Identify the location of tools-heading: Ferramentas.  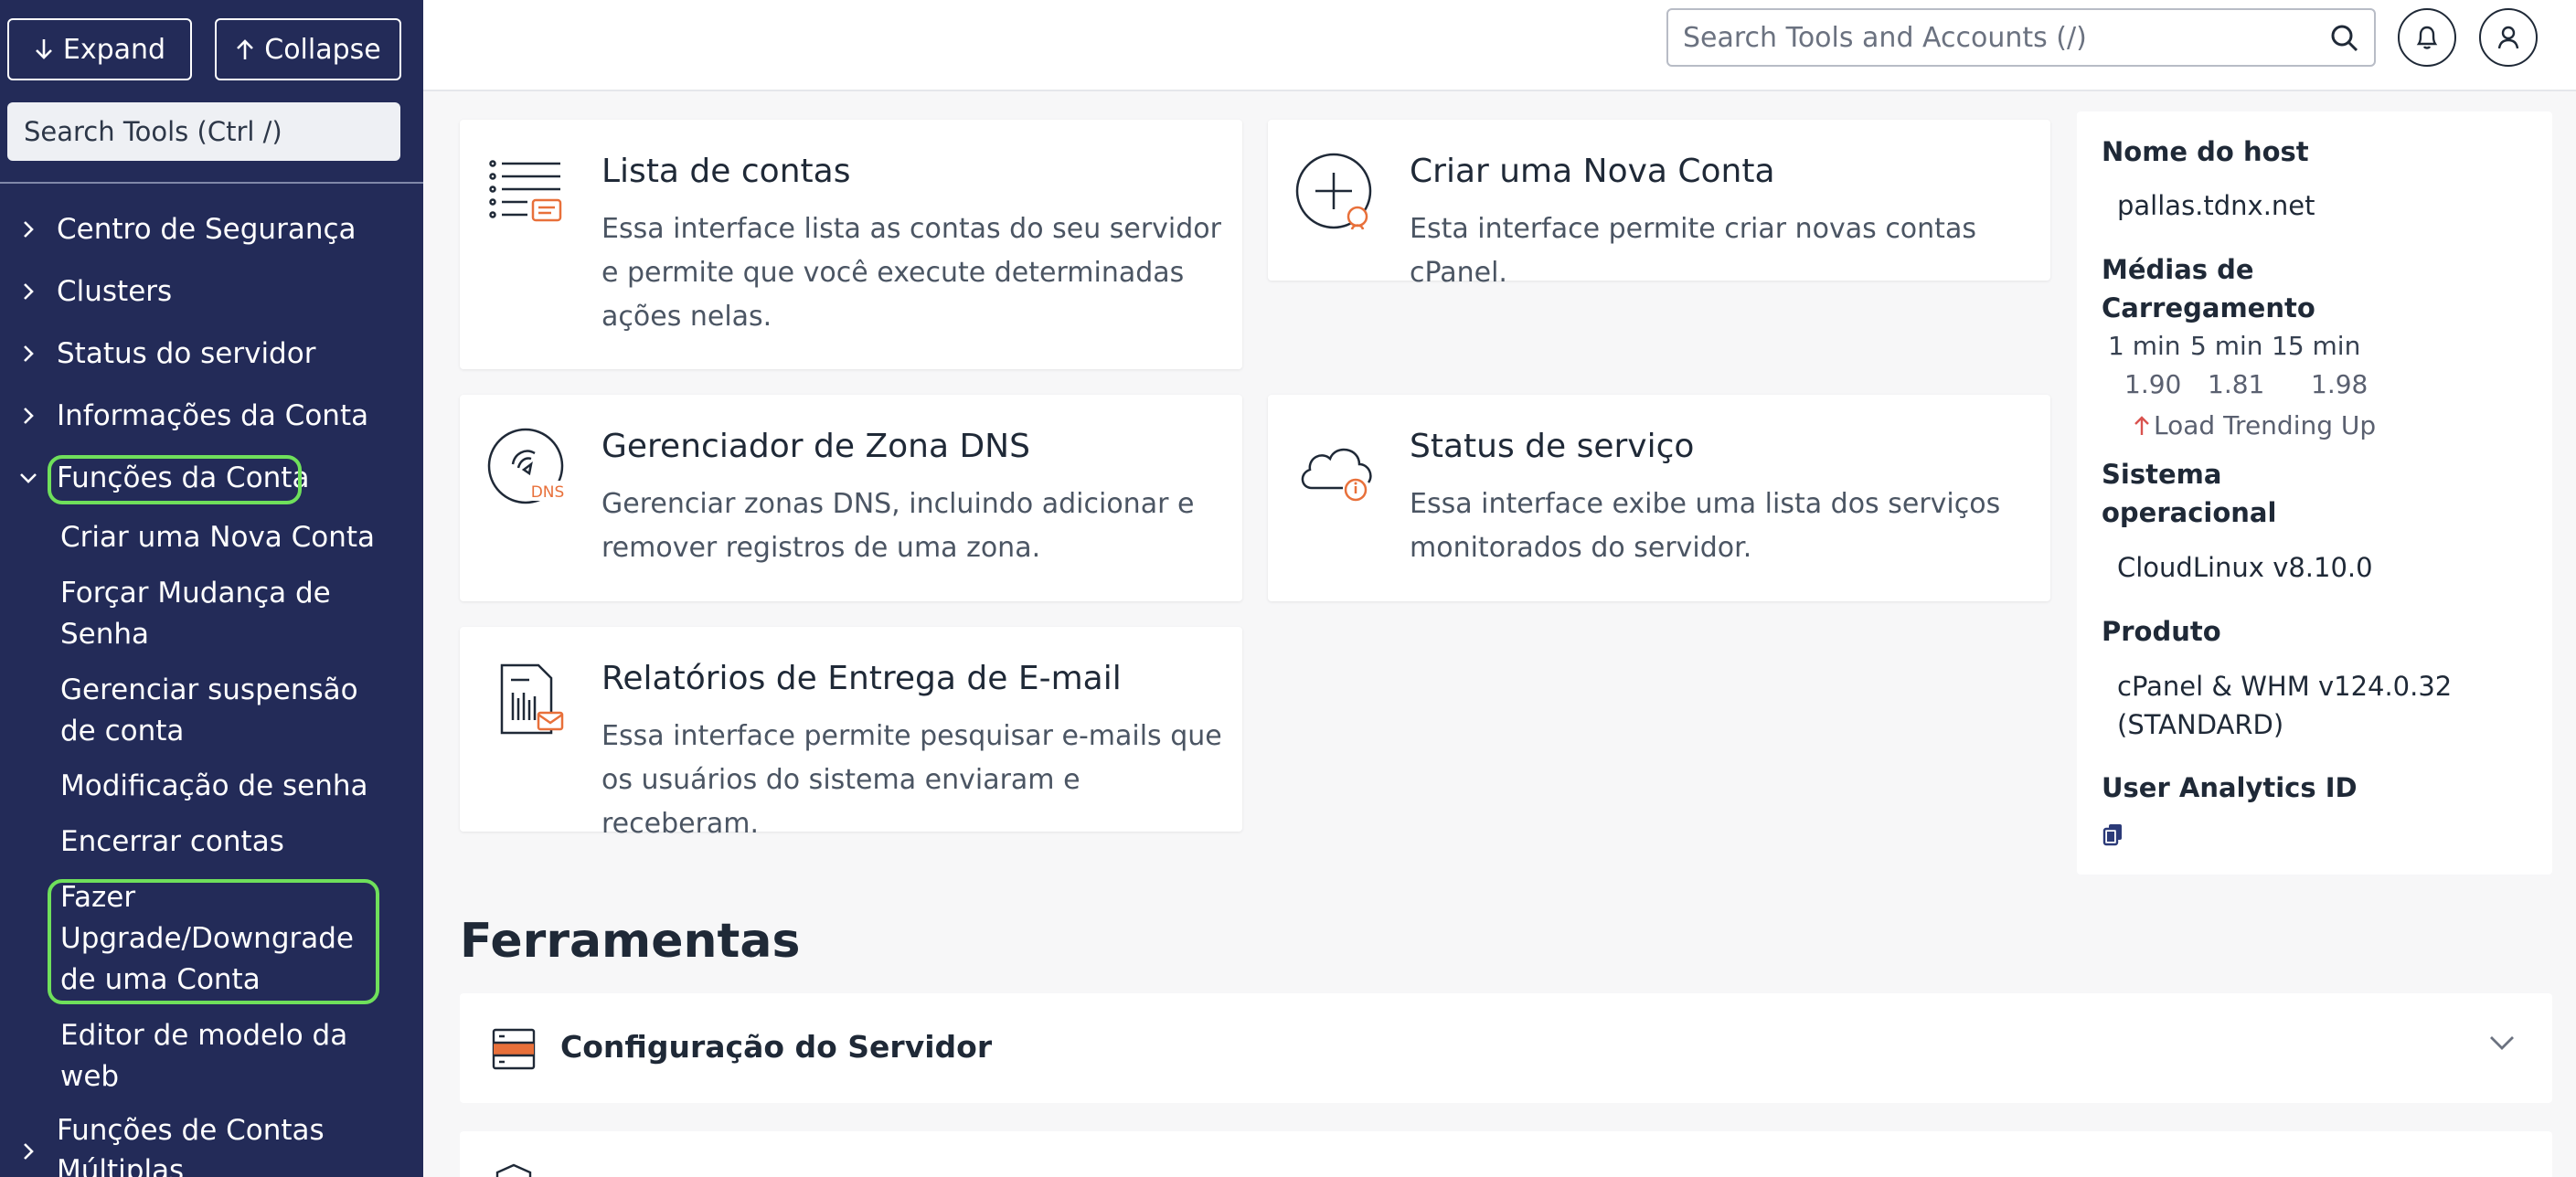
(631, 942).